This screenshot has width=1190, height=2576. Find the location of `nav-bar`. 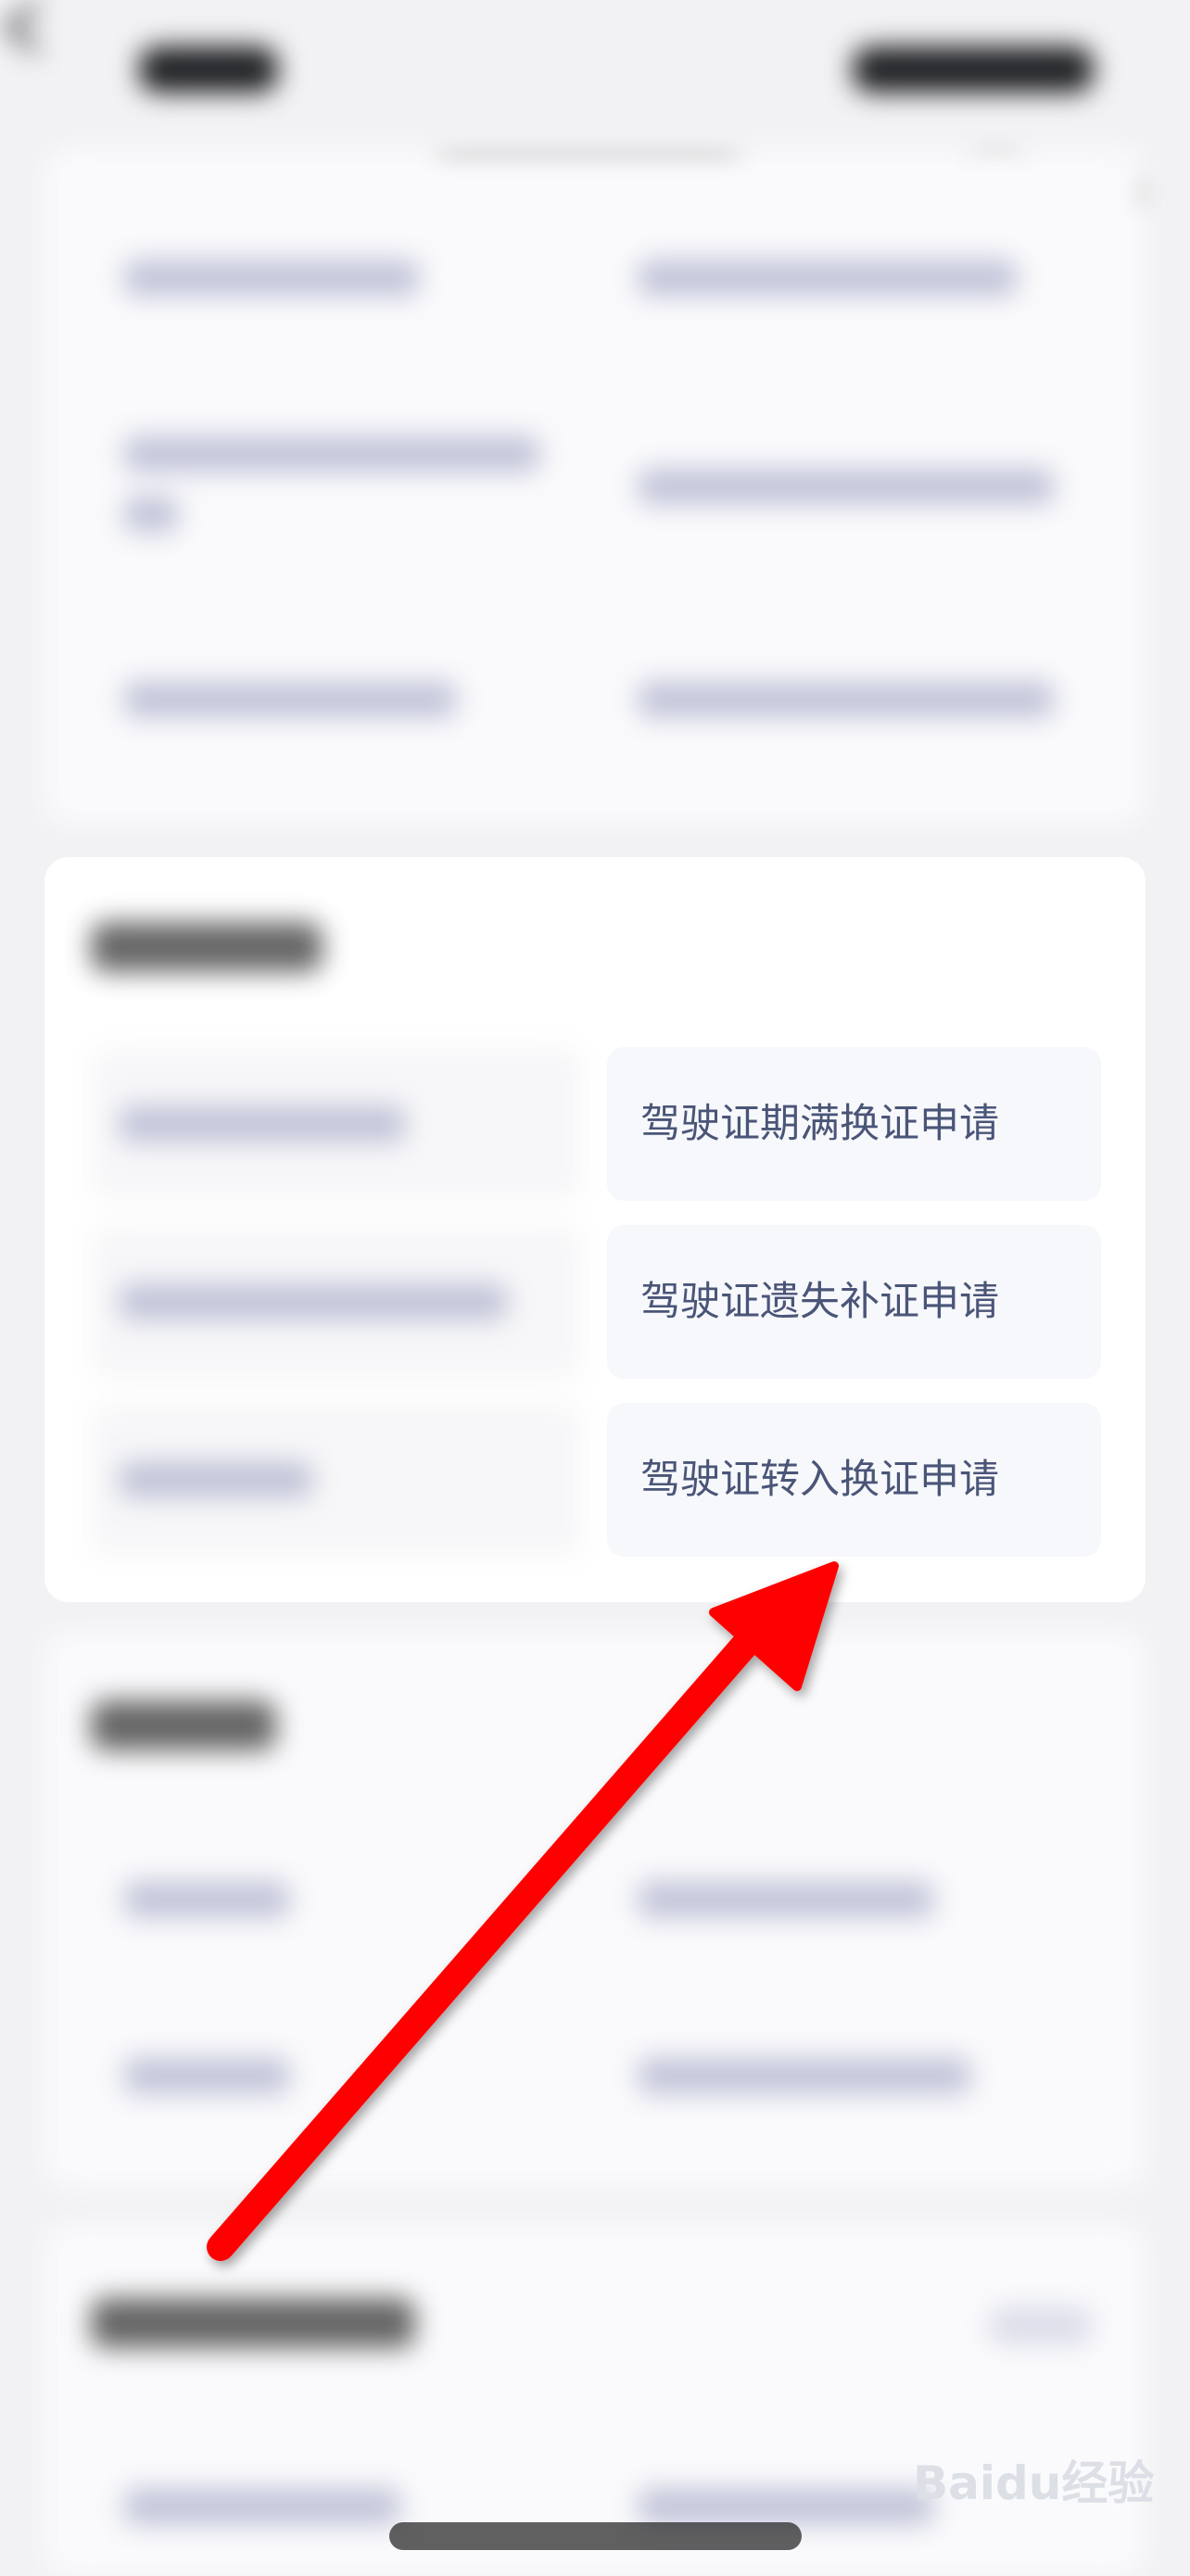

nav-bar is located at coordinates (595, 112).